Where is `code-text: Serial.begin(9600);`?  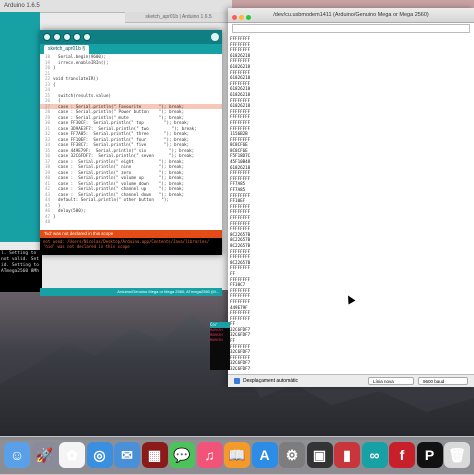 code-text: Serial.begin(9600); is located at coordinates (79, 56).